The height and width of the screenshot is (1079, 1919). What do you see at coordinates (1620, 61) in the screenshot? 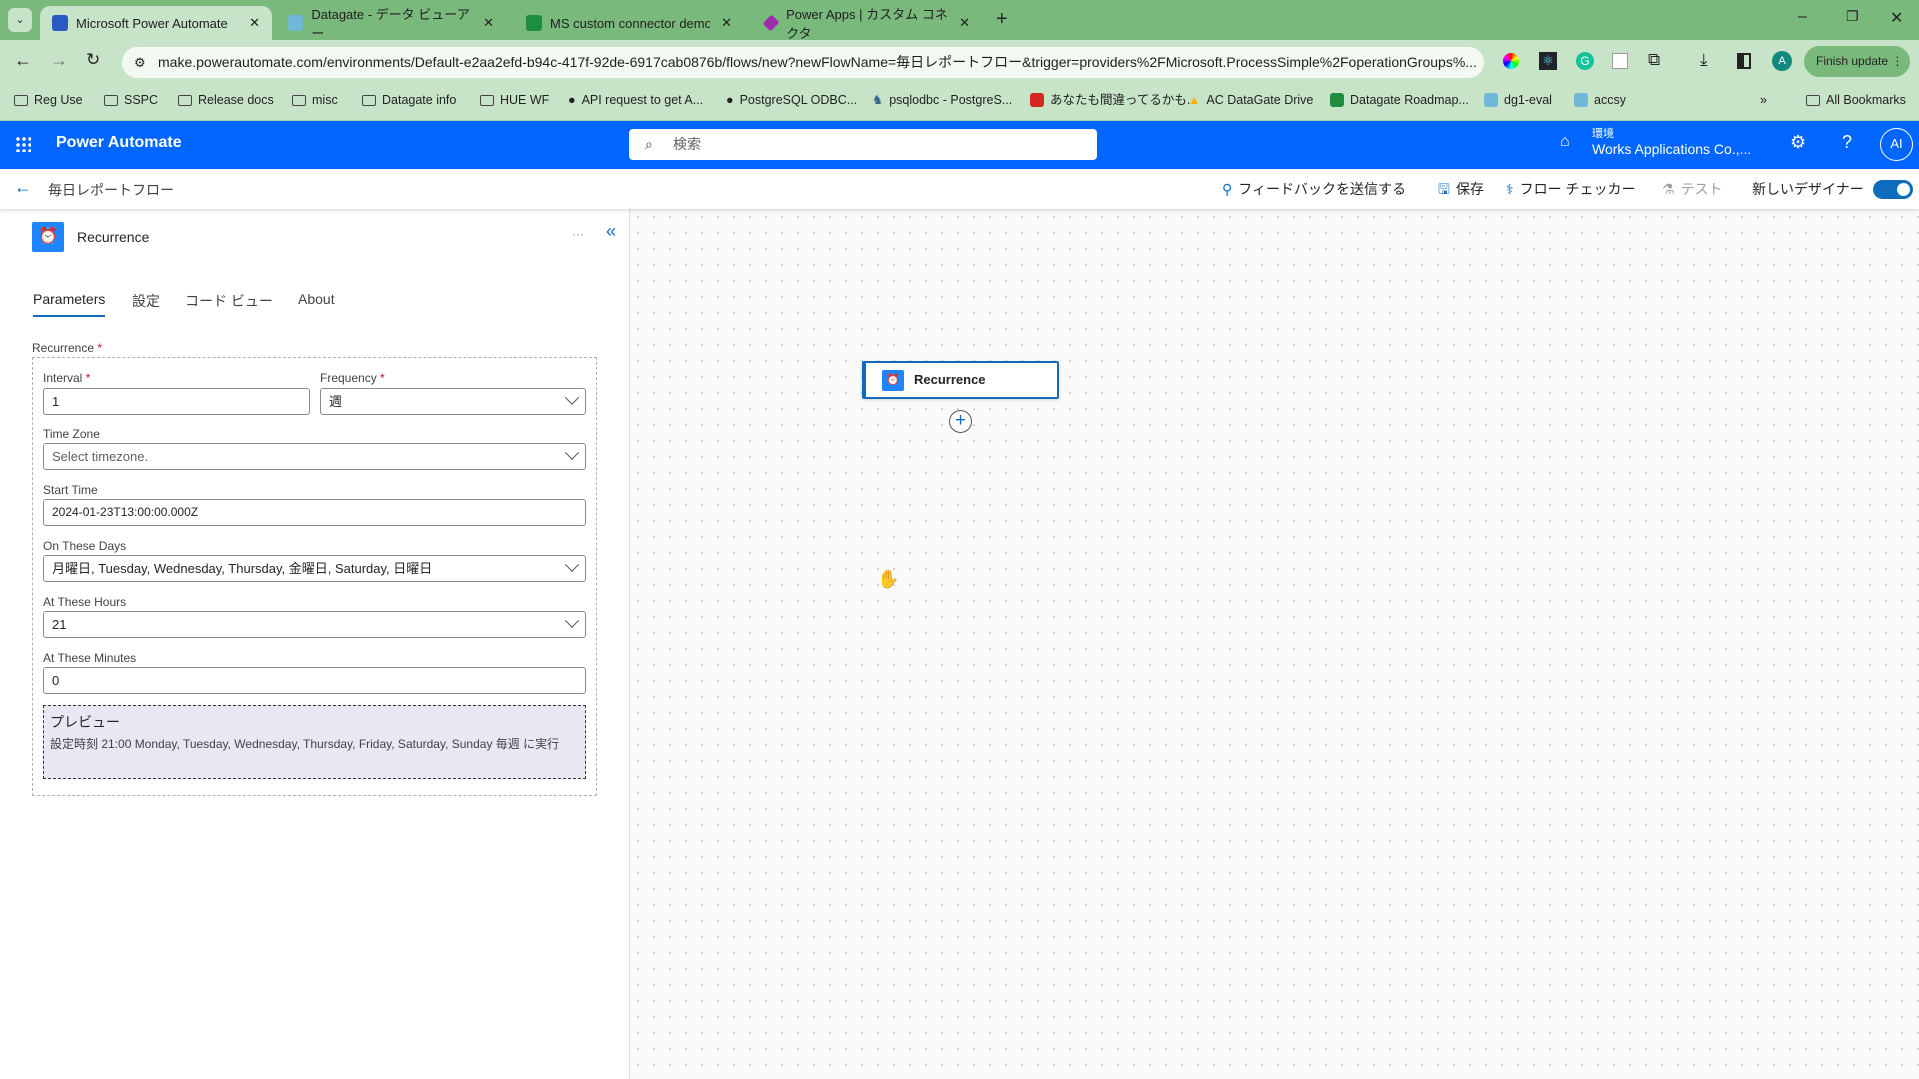
I see `mail-extension-icon` at bounding box center [1620, 61].